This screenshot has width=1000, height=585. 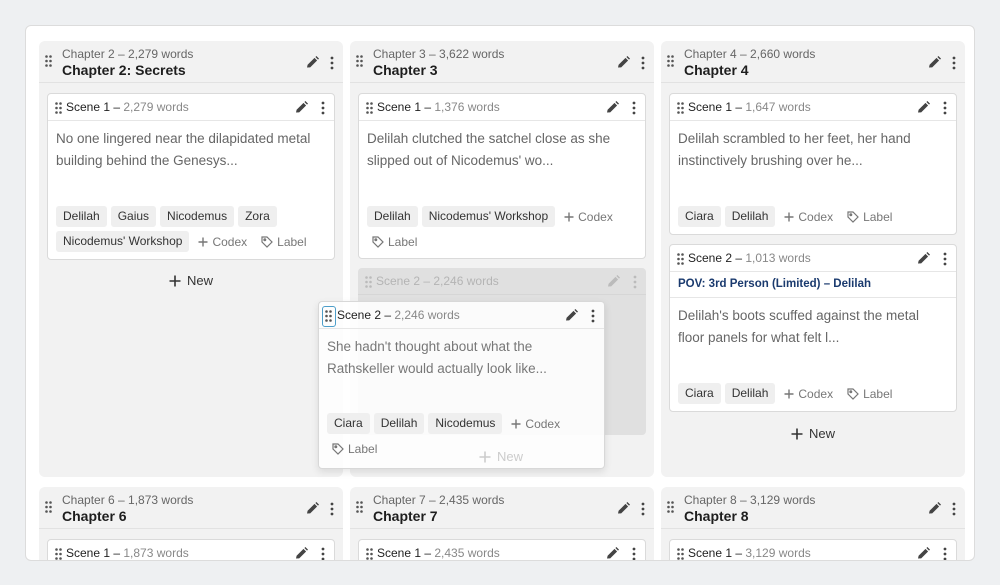 I want to click on chapter-header: Chapter 8 – 3,129 words Chapter 8, so click(x=813, y=508).